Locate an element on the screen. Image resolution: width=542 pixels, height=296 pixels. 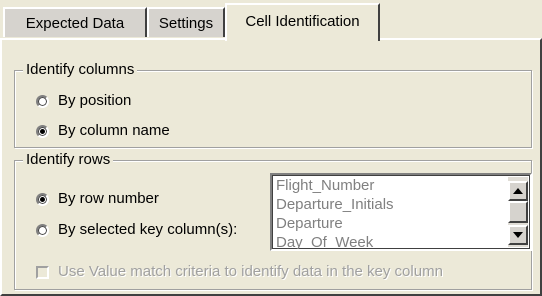
tab-cell-identification: Cell Identification is located at coordinates (302, 22).